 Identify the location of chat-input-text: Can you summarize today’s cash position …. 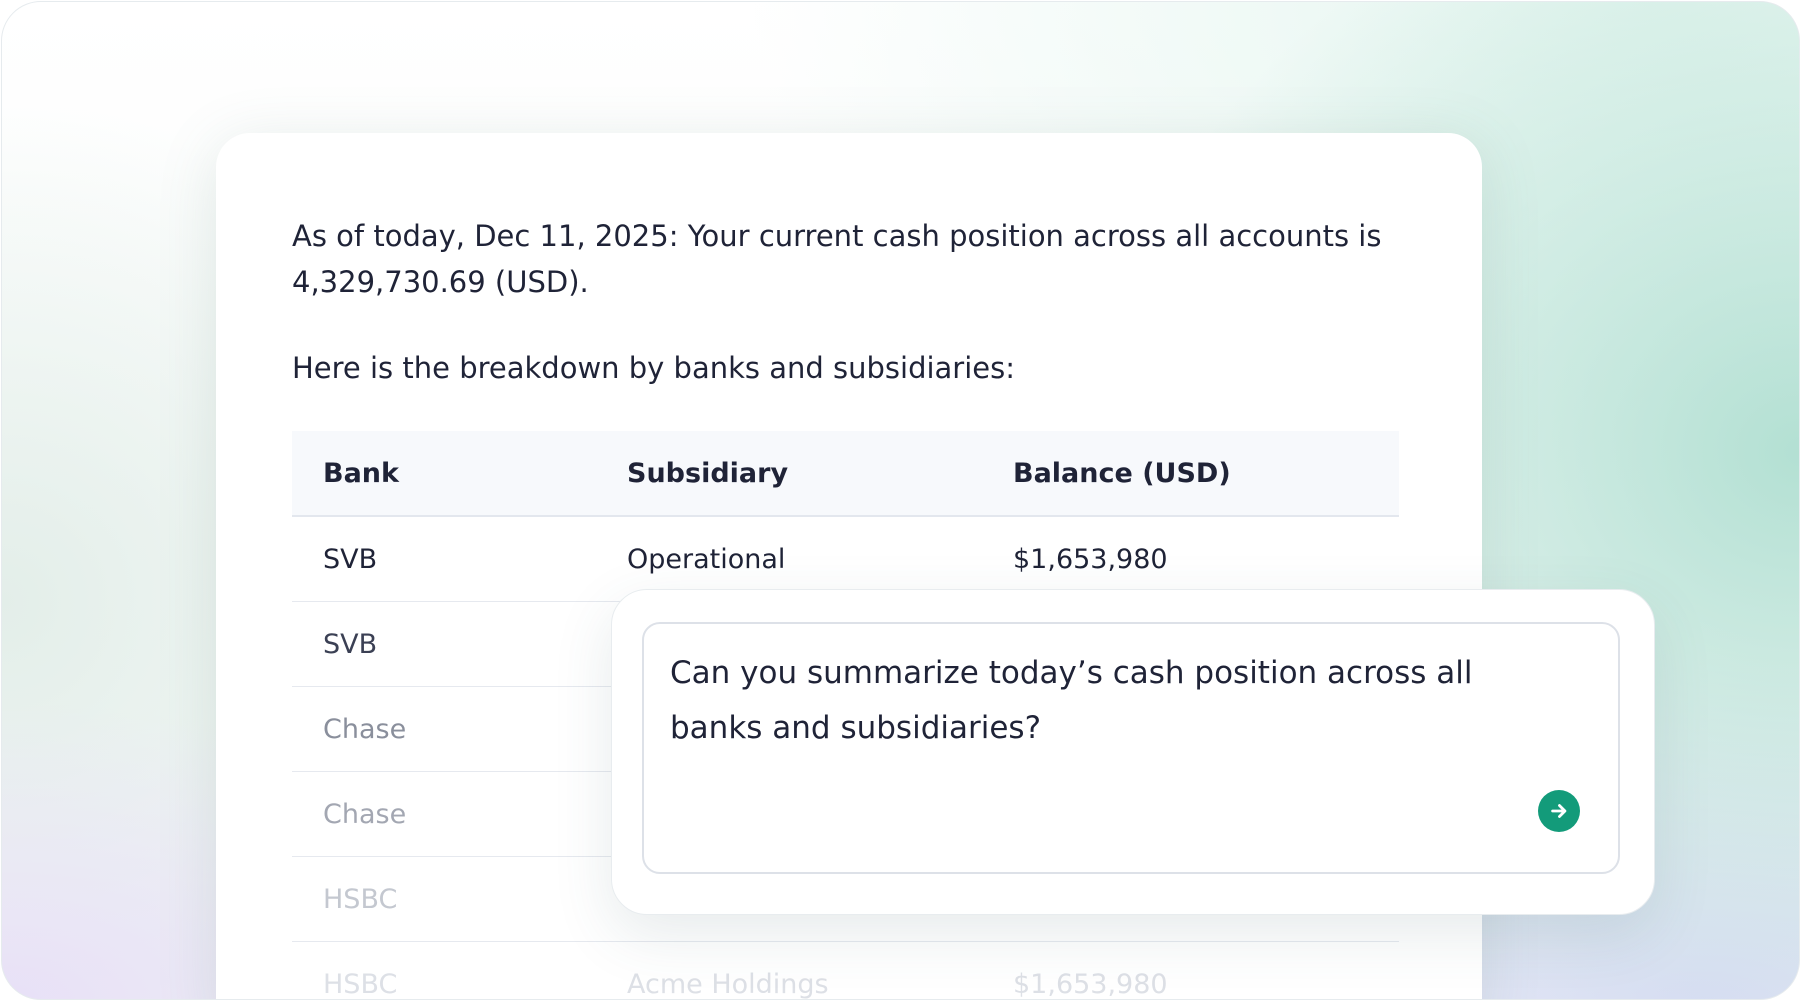
(1120, 701).